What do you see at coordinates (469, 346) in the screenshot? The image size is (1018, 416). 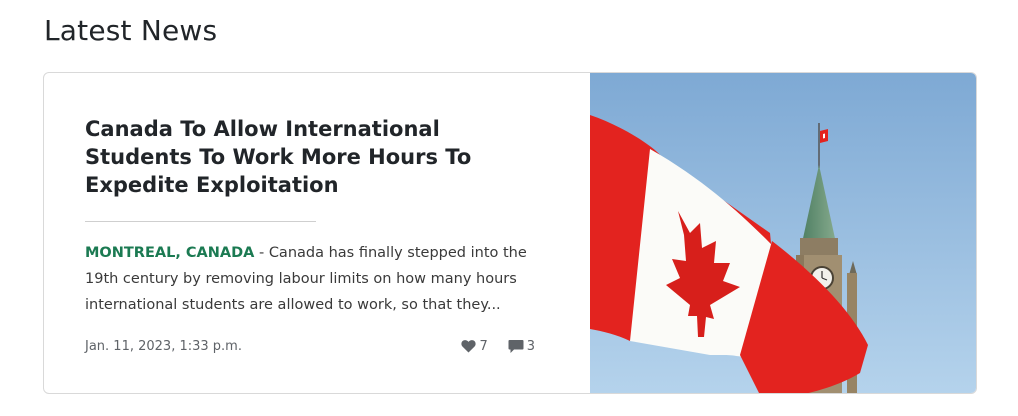 I see `heart-icon` at bounding box center [469, 346].